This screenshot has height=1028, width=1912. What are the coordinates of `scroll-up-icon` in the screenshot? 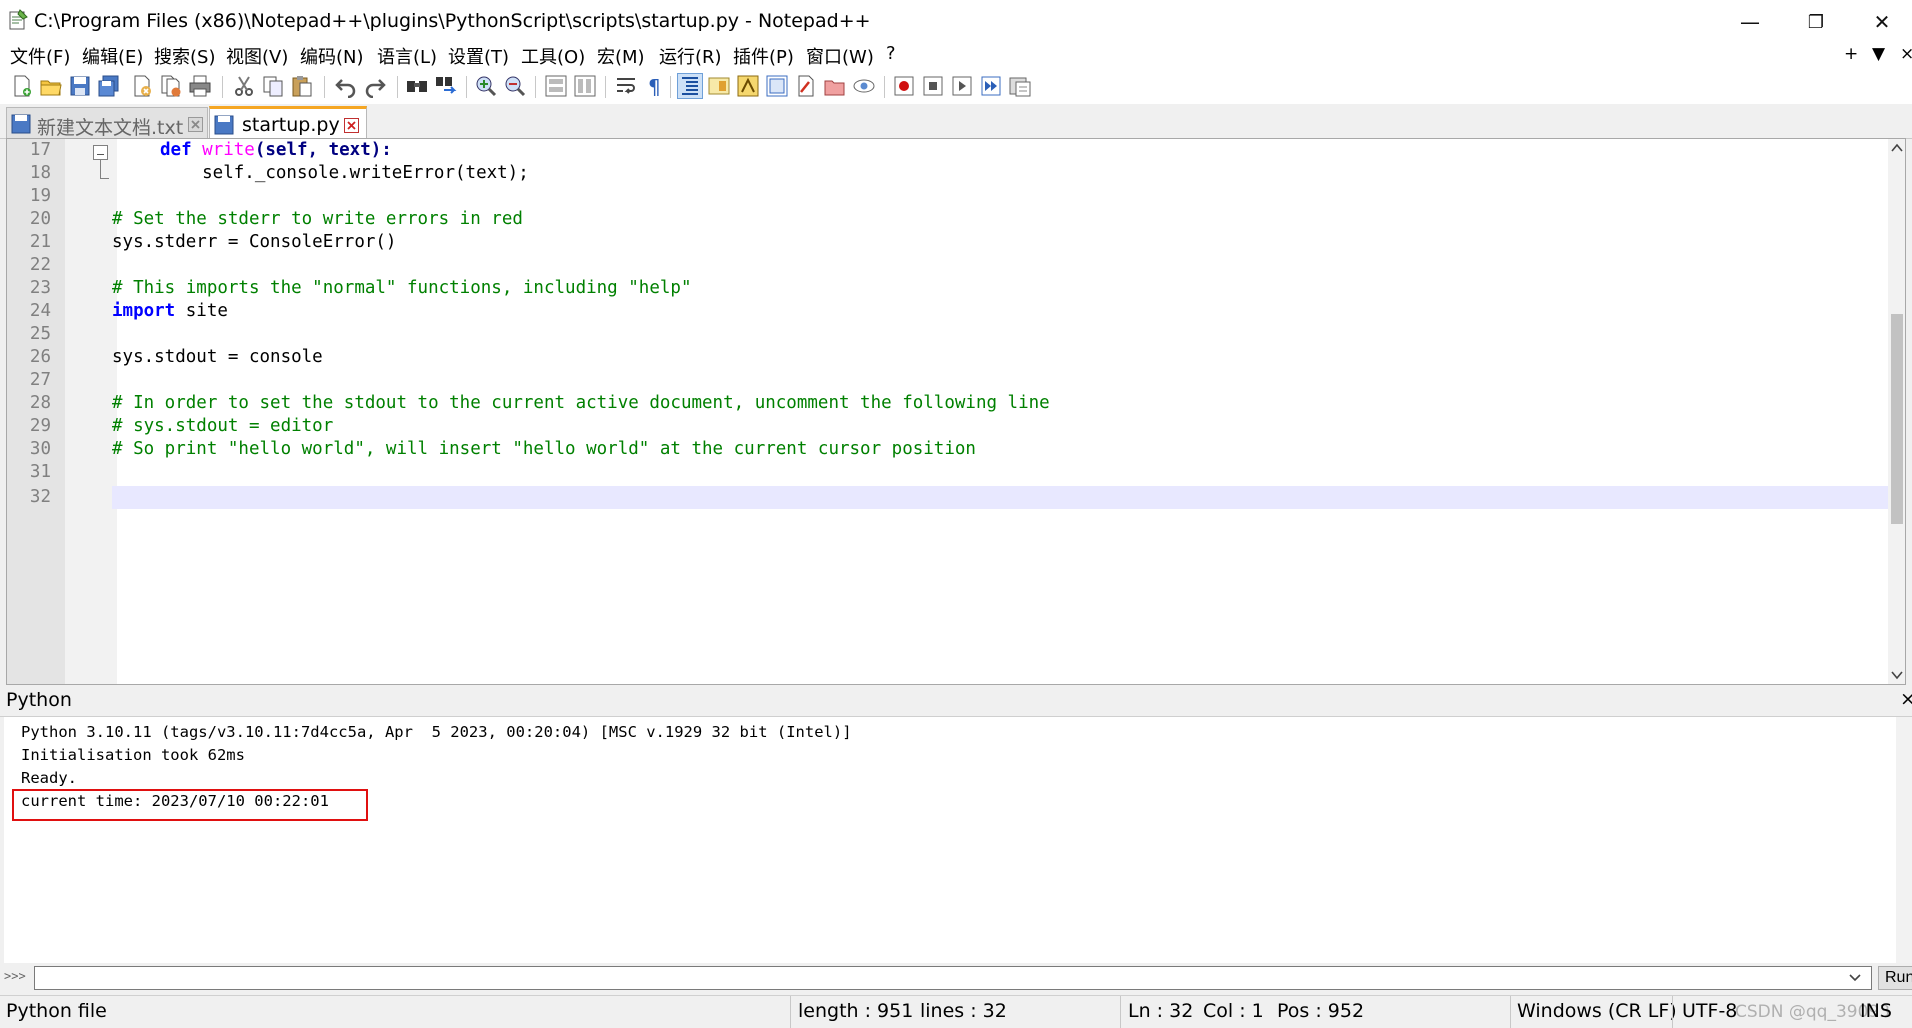 It's located at (1897, 148).